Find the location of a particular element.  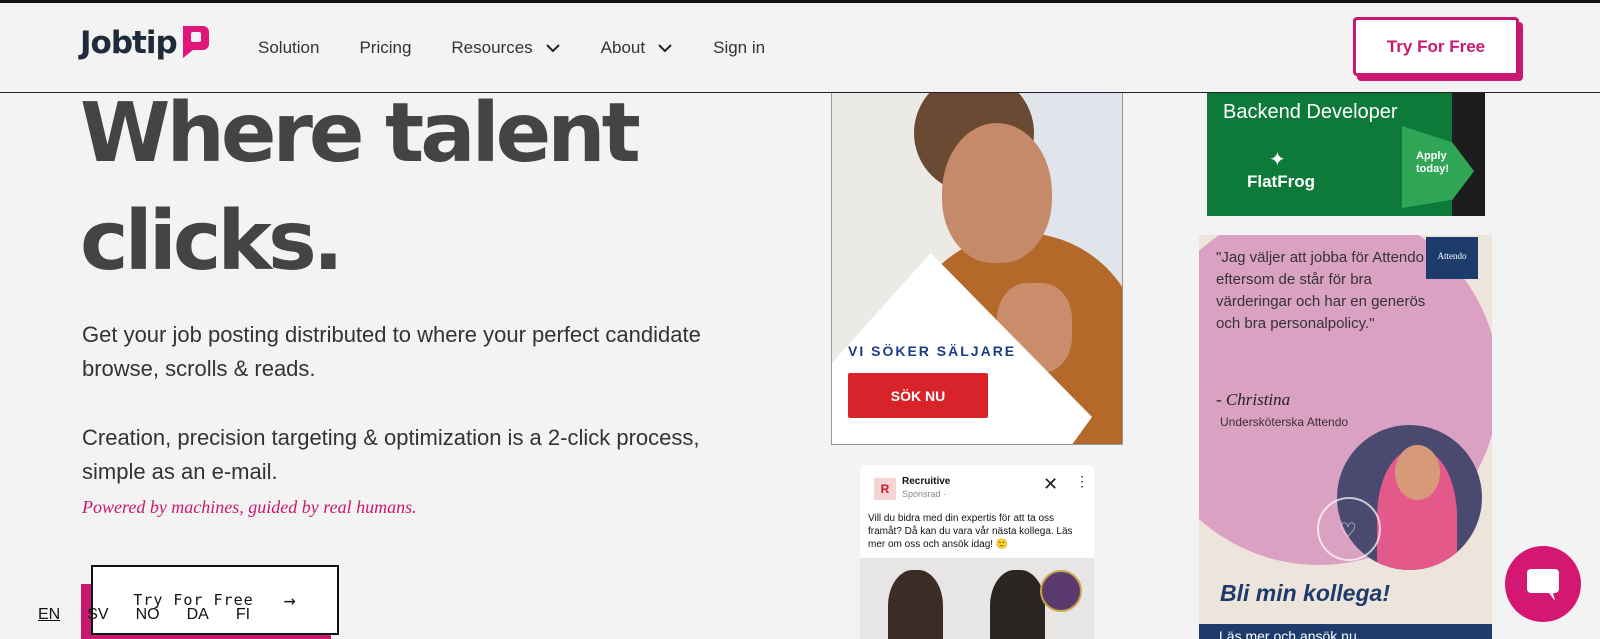

nav-item-sign-in: Sign in is located at coordinates (739, 48).